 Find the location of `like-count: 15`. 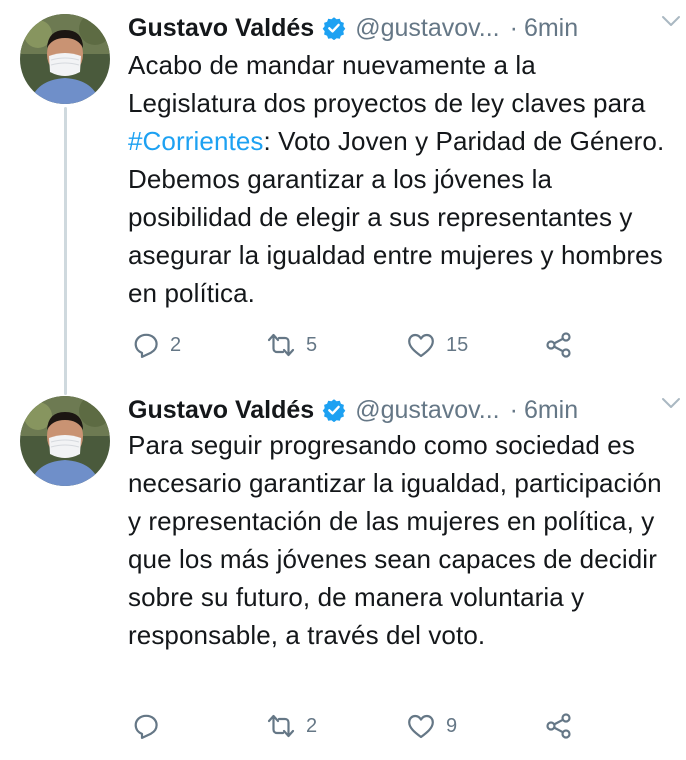

like-count: 15 is located at coordinates (457, 344).